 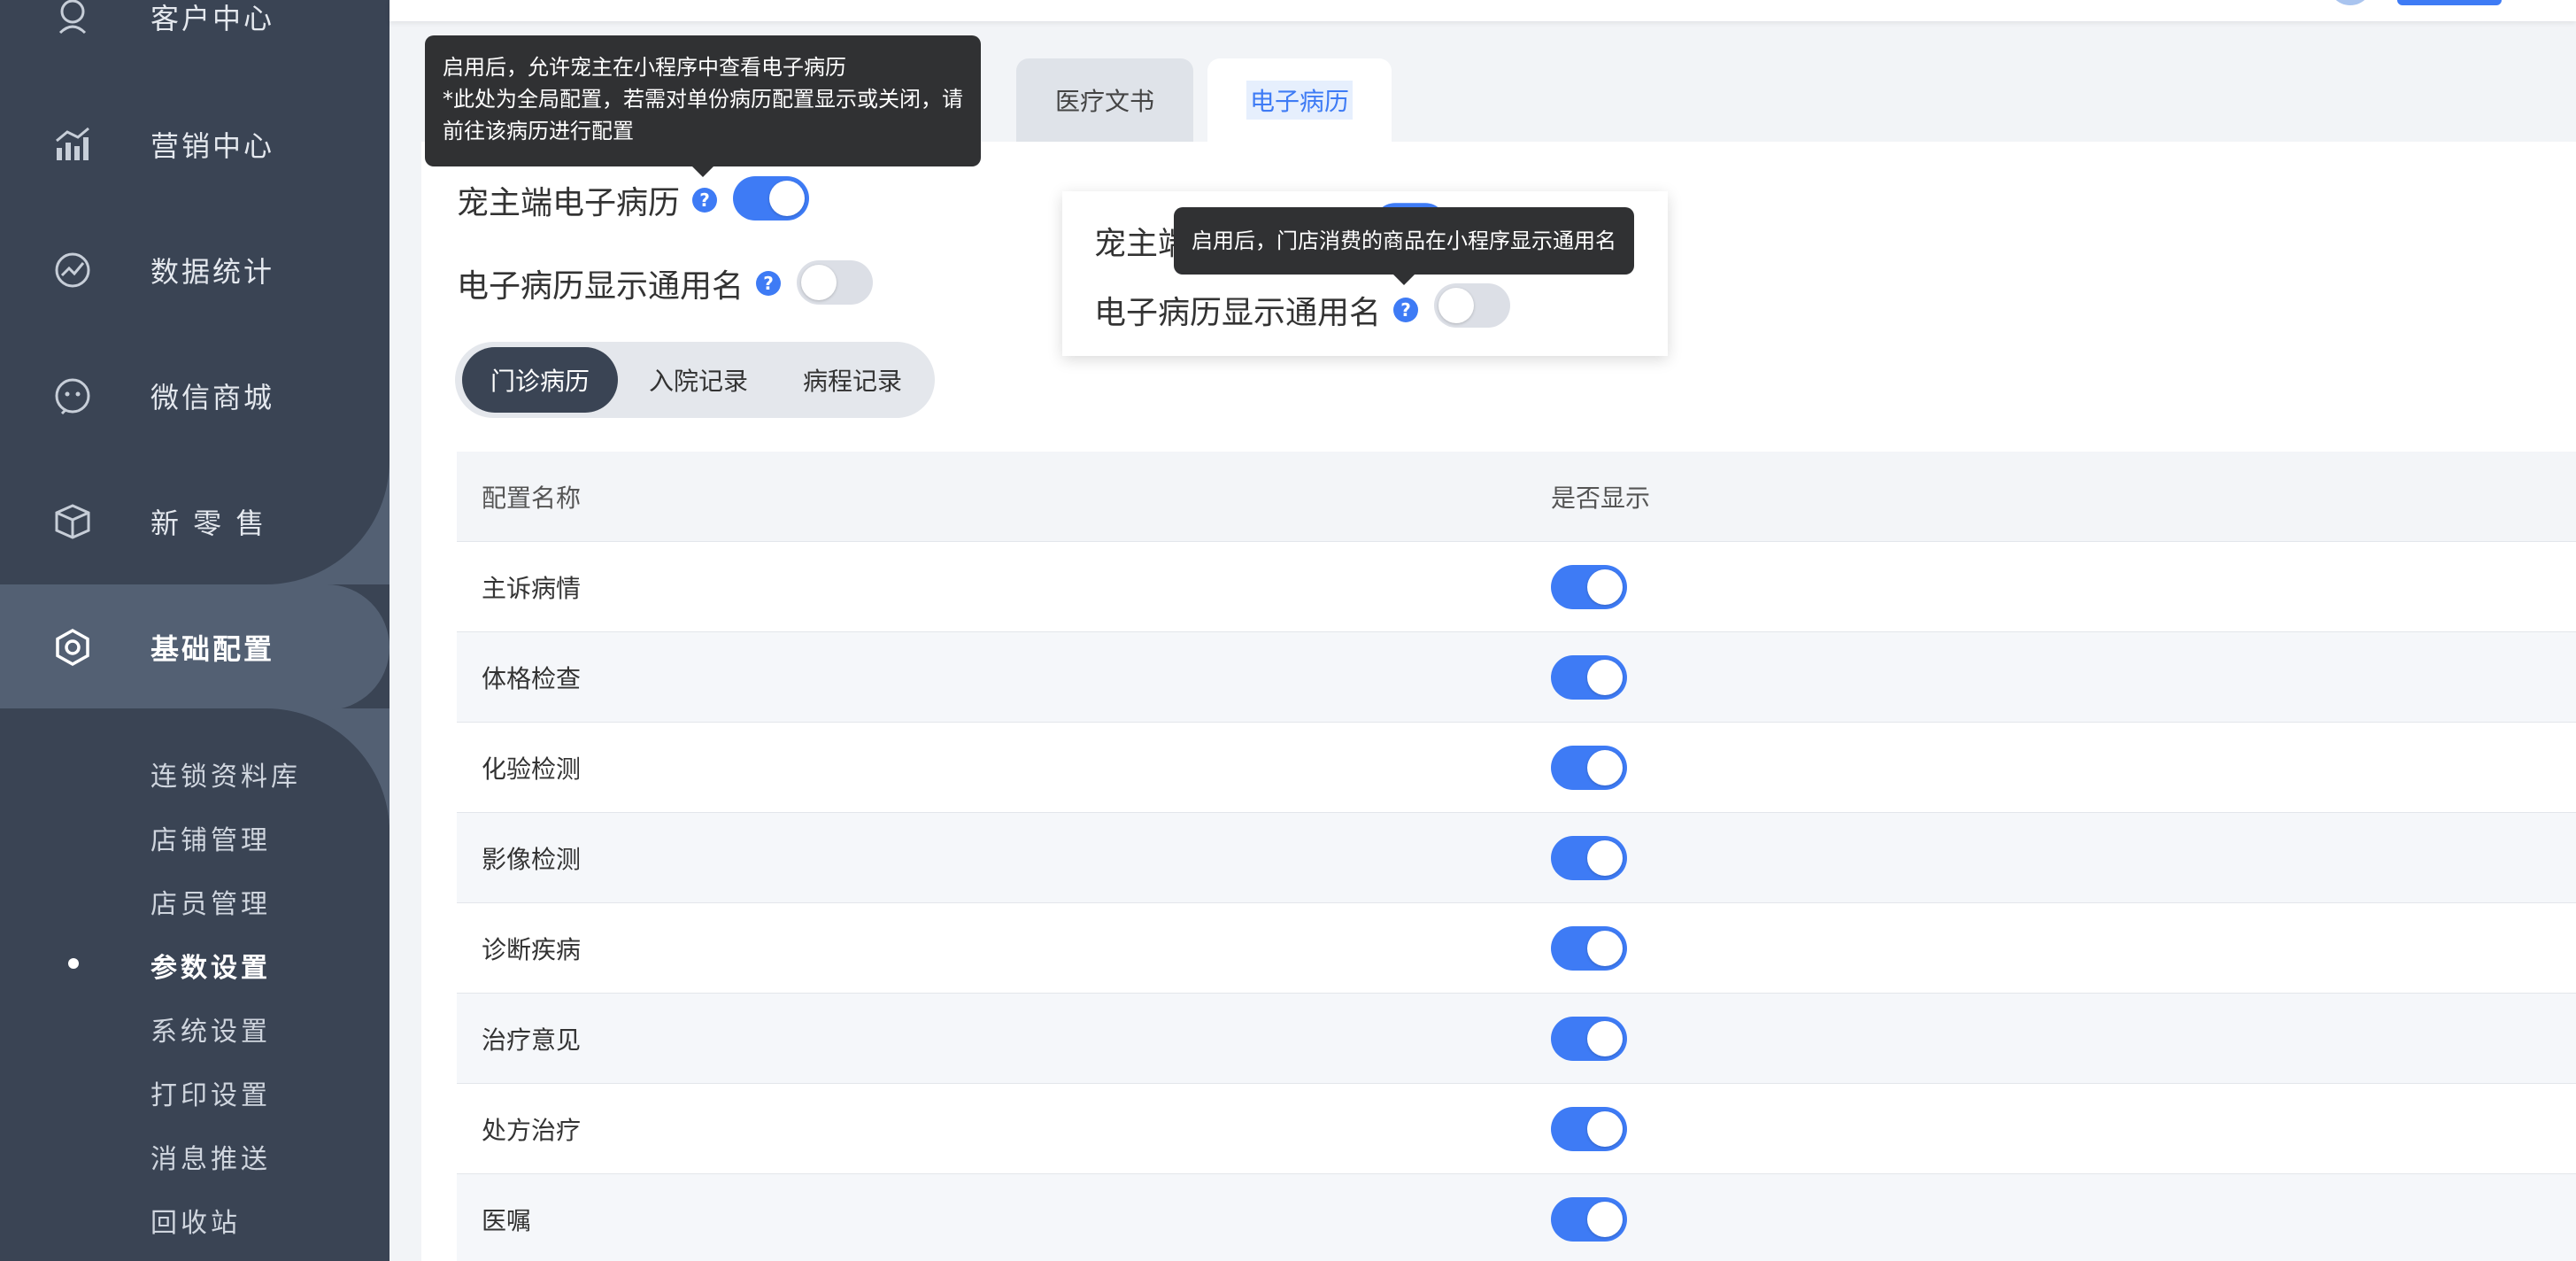 I want to click on sidebar-item-new-retail: 新 零 售, so click(x=194, y=521).